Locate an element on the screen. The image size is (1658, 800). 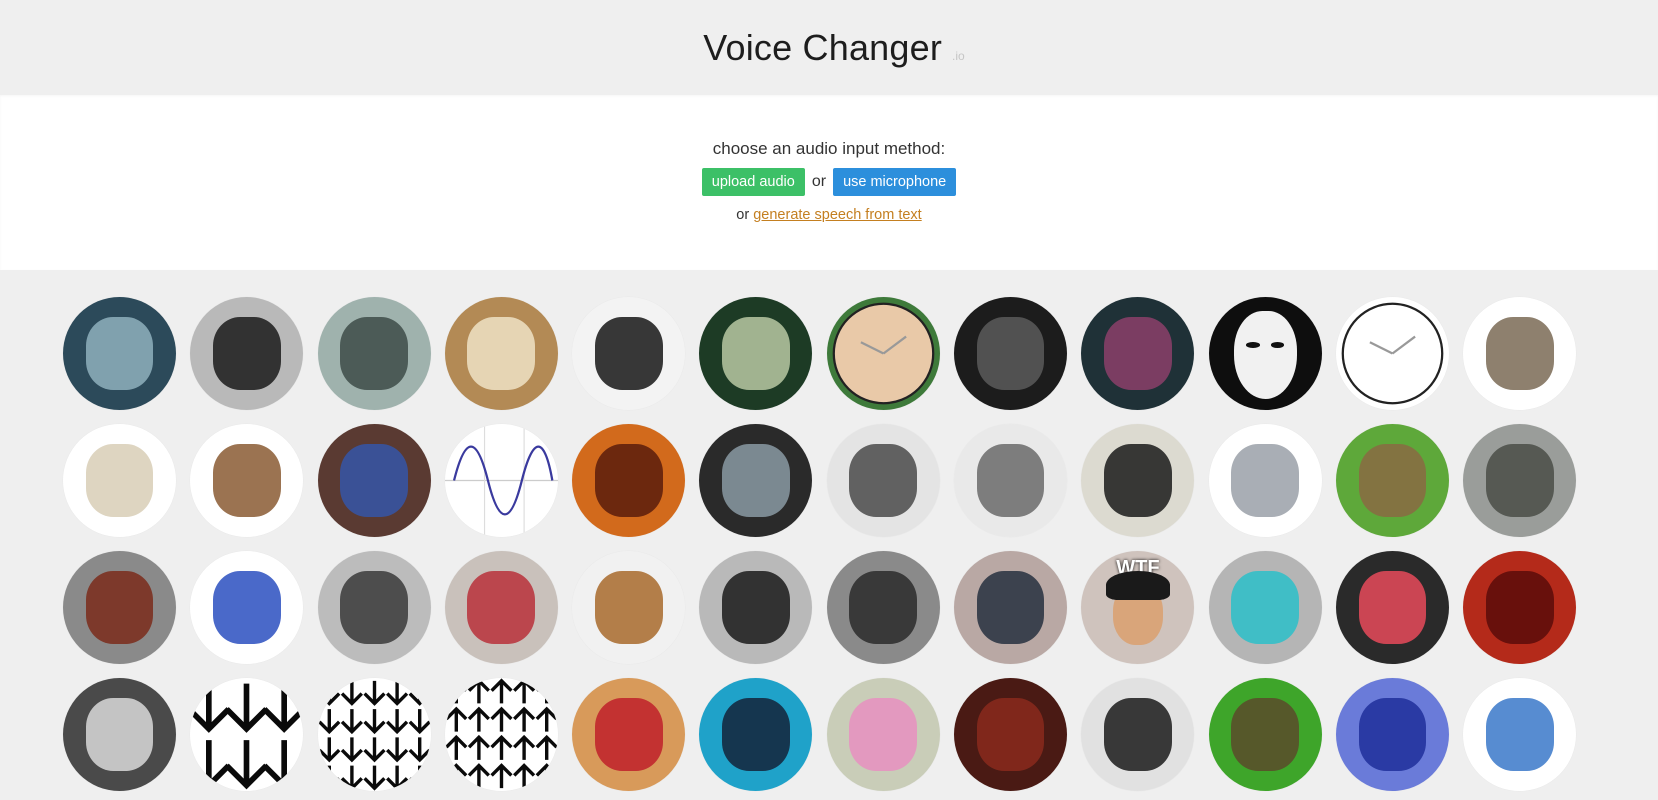
voice-effect-cymbal is located at coordinates (119, 480).